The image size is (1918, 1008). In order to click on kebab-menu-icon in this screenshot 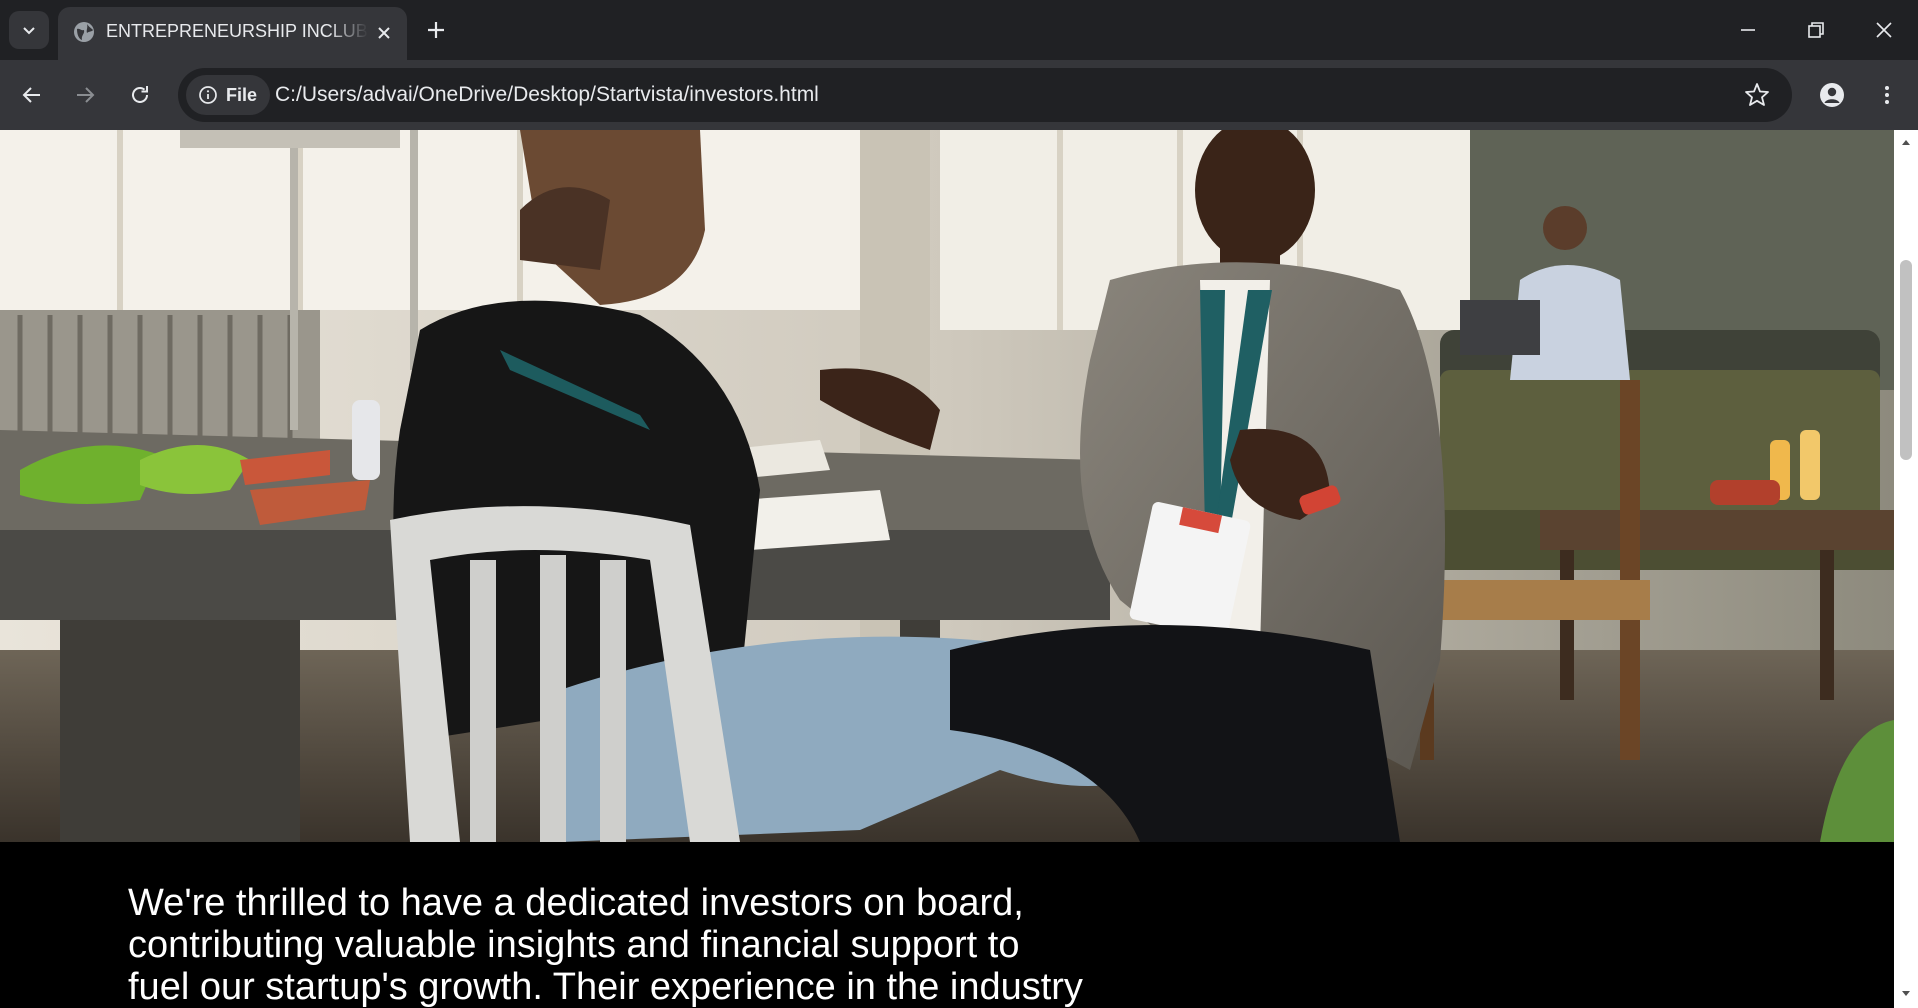, I will do `click(1887, 95)`.